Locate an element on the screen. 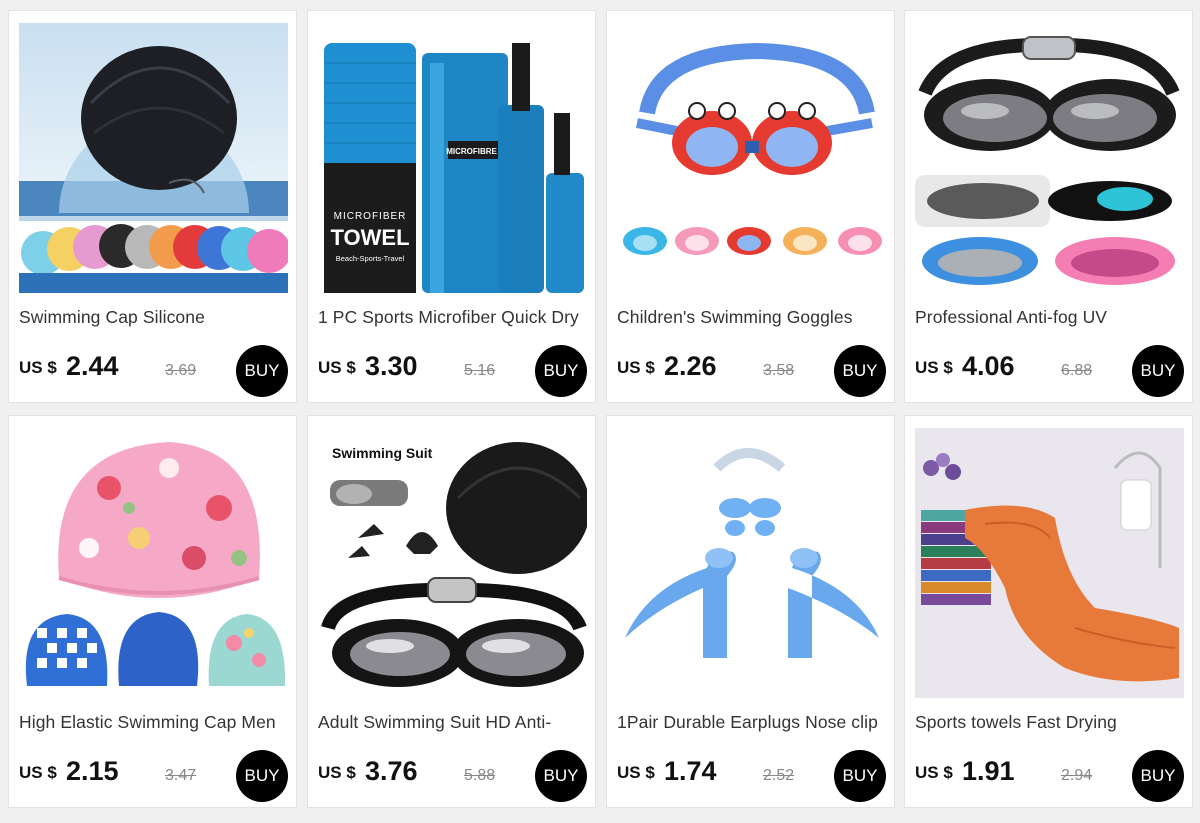 This screenshot has height=823, width=1200. product-title: 1Pair Durable Earplugs Nose clip is located at coordinates (753, 722).